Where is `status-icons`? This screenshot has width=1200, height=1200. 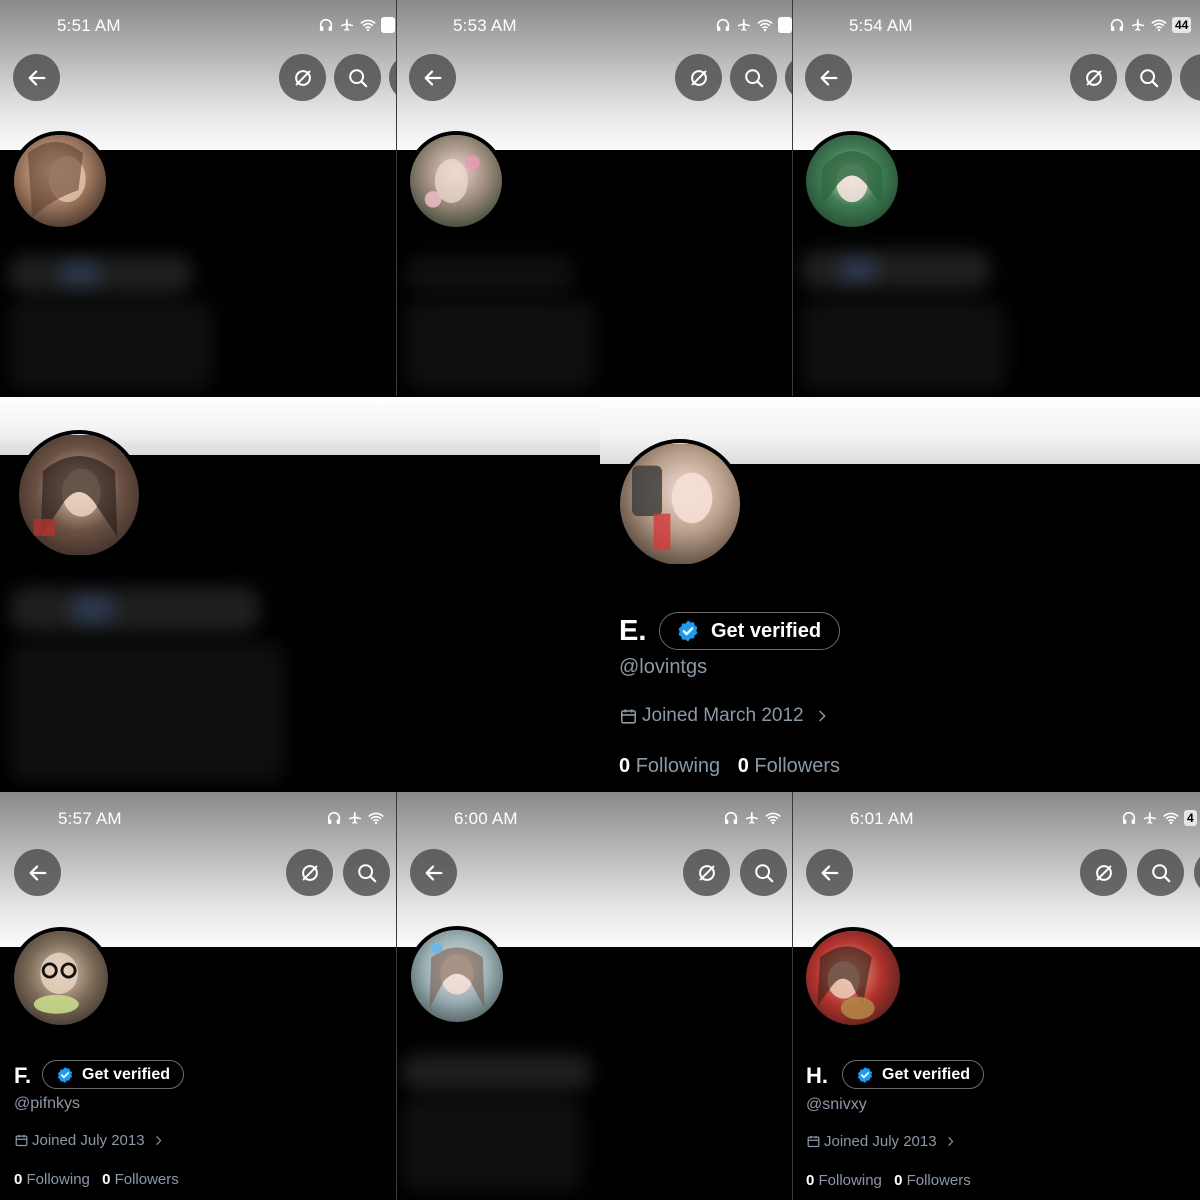 status-icons is located at coordinates (753, 25).